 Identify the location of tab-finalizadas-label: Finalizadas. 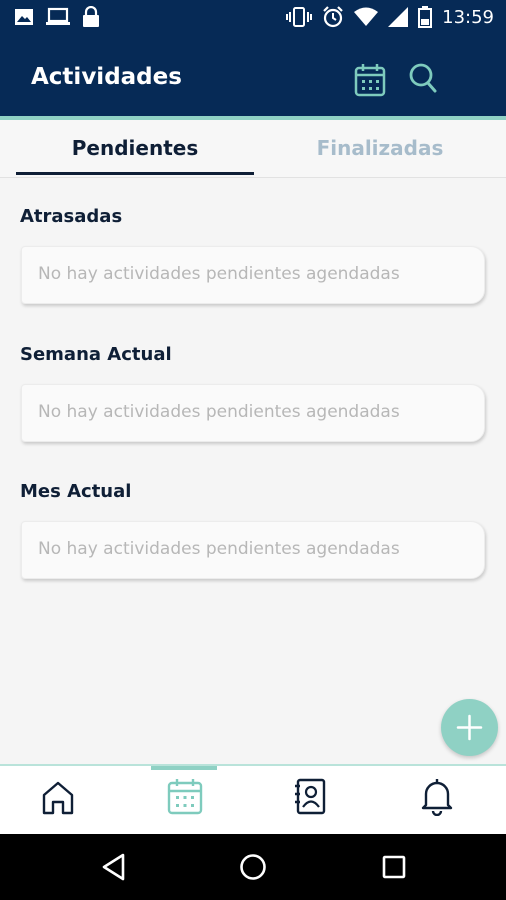
(380, 148).